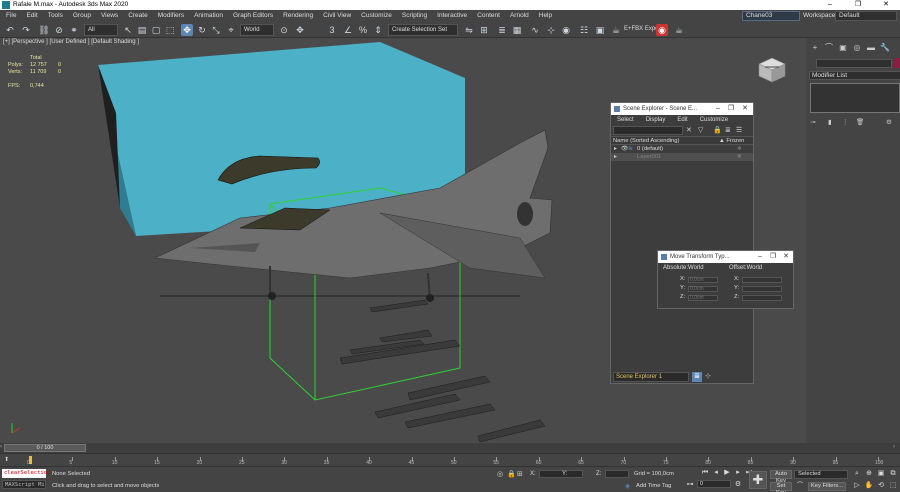 The image size is (900, 492). I want to click on snaps-toggle-icon: 3, so click(332, 30).